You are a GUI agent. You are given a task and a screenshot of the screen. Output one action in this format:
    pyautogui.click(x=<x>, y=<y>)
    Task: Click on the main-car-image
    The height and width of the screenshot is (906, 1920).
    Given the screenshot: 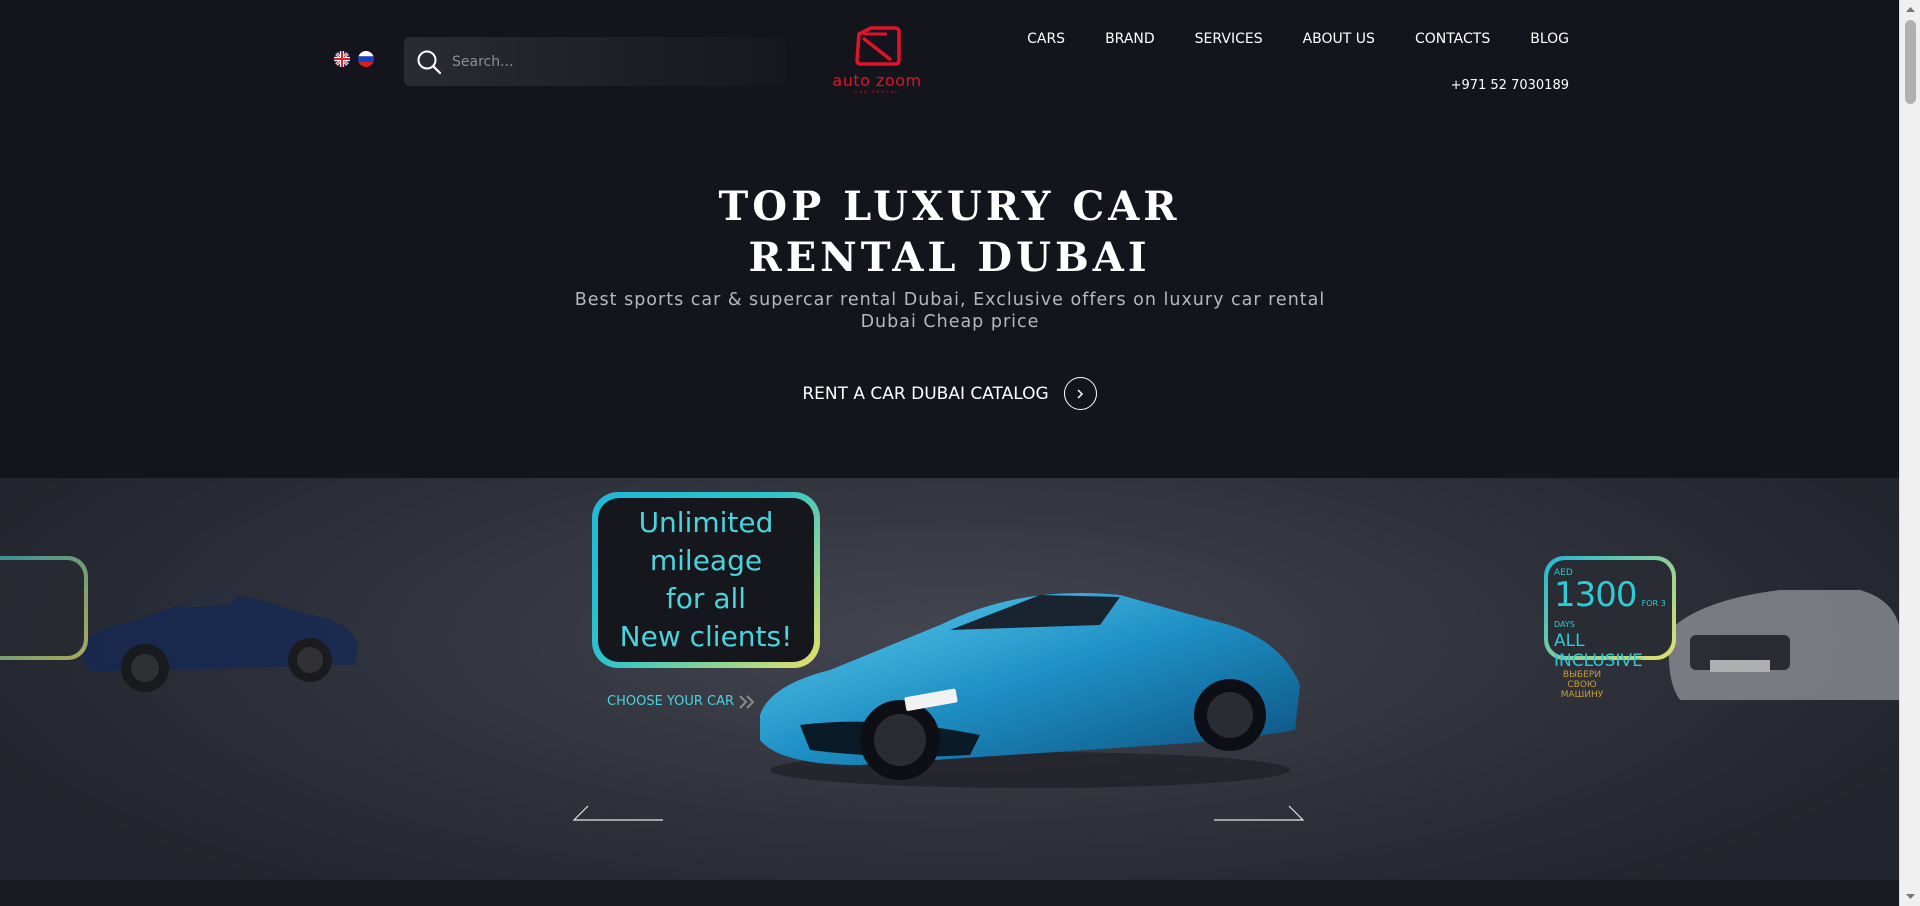 What is the action you would take?
    pyautogui.click(x=1025, y=680)
    